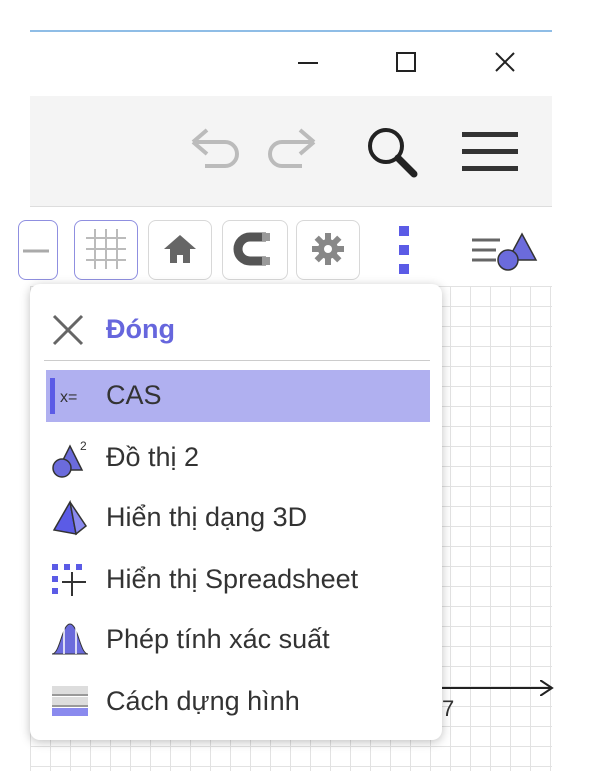 This screenshot has height=771, width=600. I want to click on settings-button, so click(328, 250).